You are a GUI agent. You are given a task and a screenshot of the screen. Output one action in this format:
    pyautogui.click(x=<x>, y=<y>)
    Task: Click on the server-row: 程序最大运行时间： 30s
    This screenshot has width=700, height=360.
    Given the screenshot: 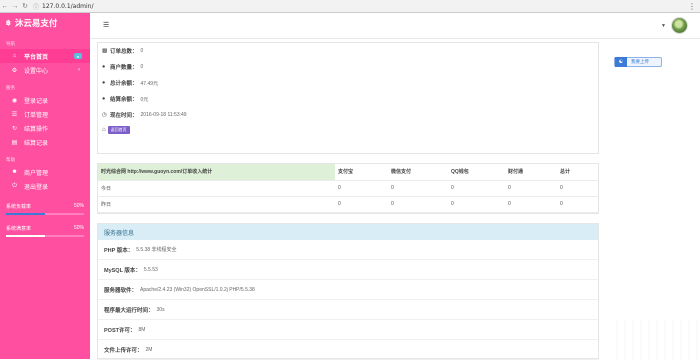 What is the action you would take?
    pyautogui.click(x=348, y=310)
    